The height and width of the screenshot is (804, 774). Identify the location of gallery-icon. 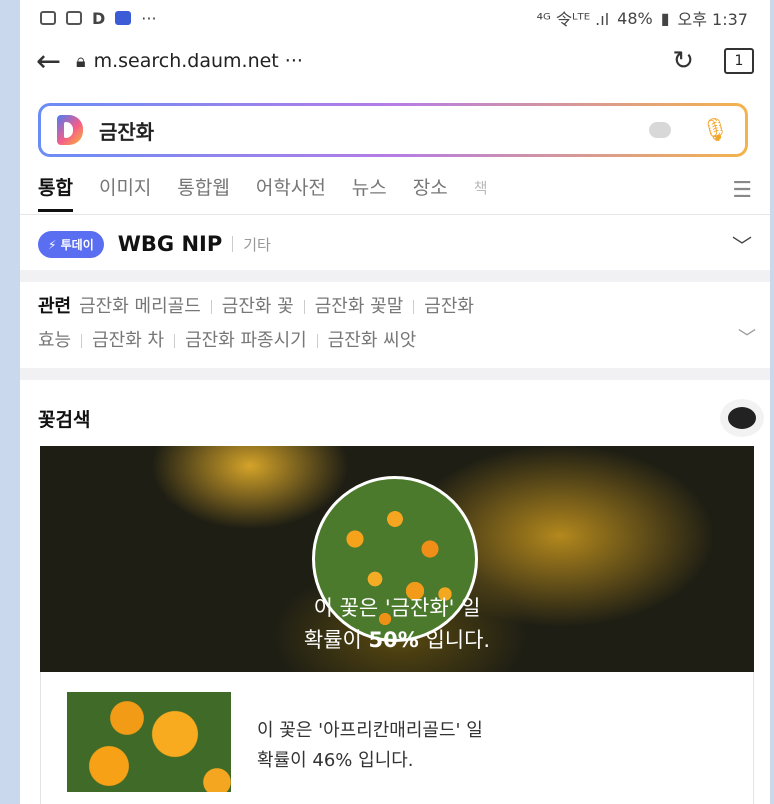
(74, 18).